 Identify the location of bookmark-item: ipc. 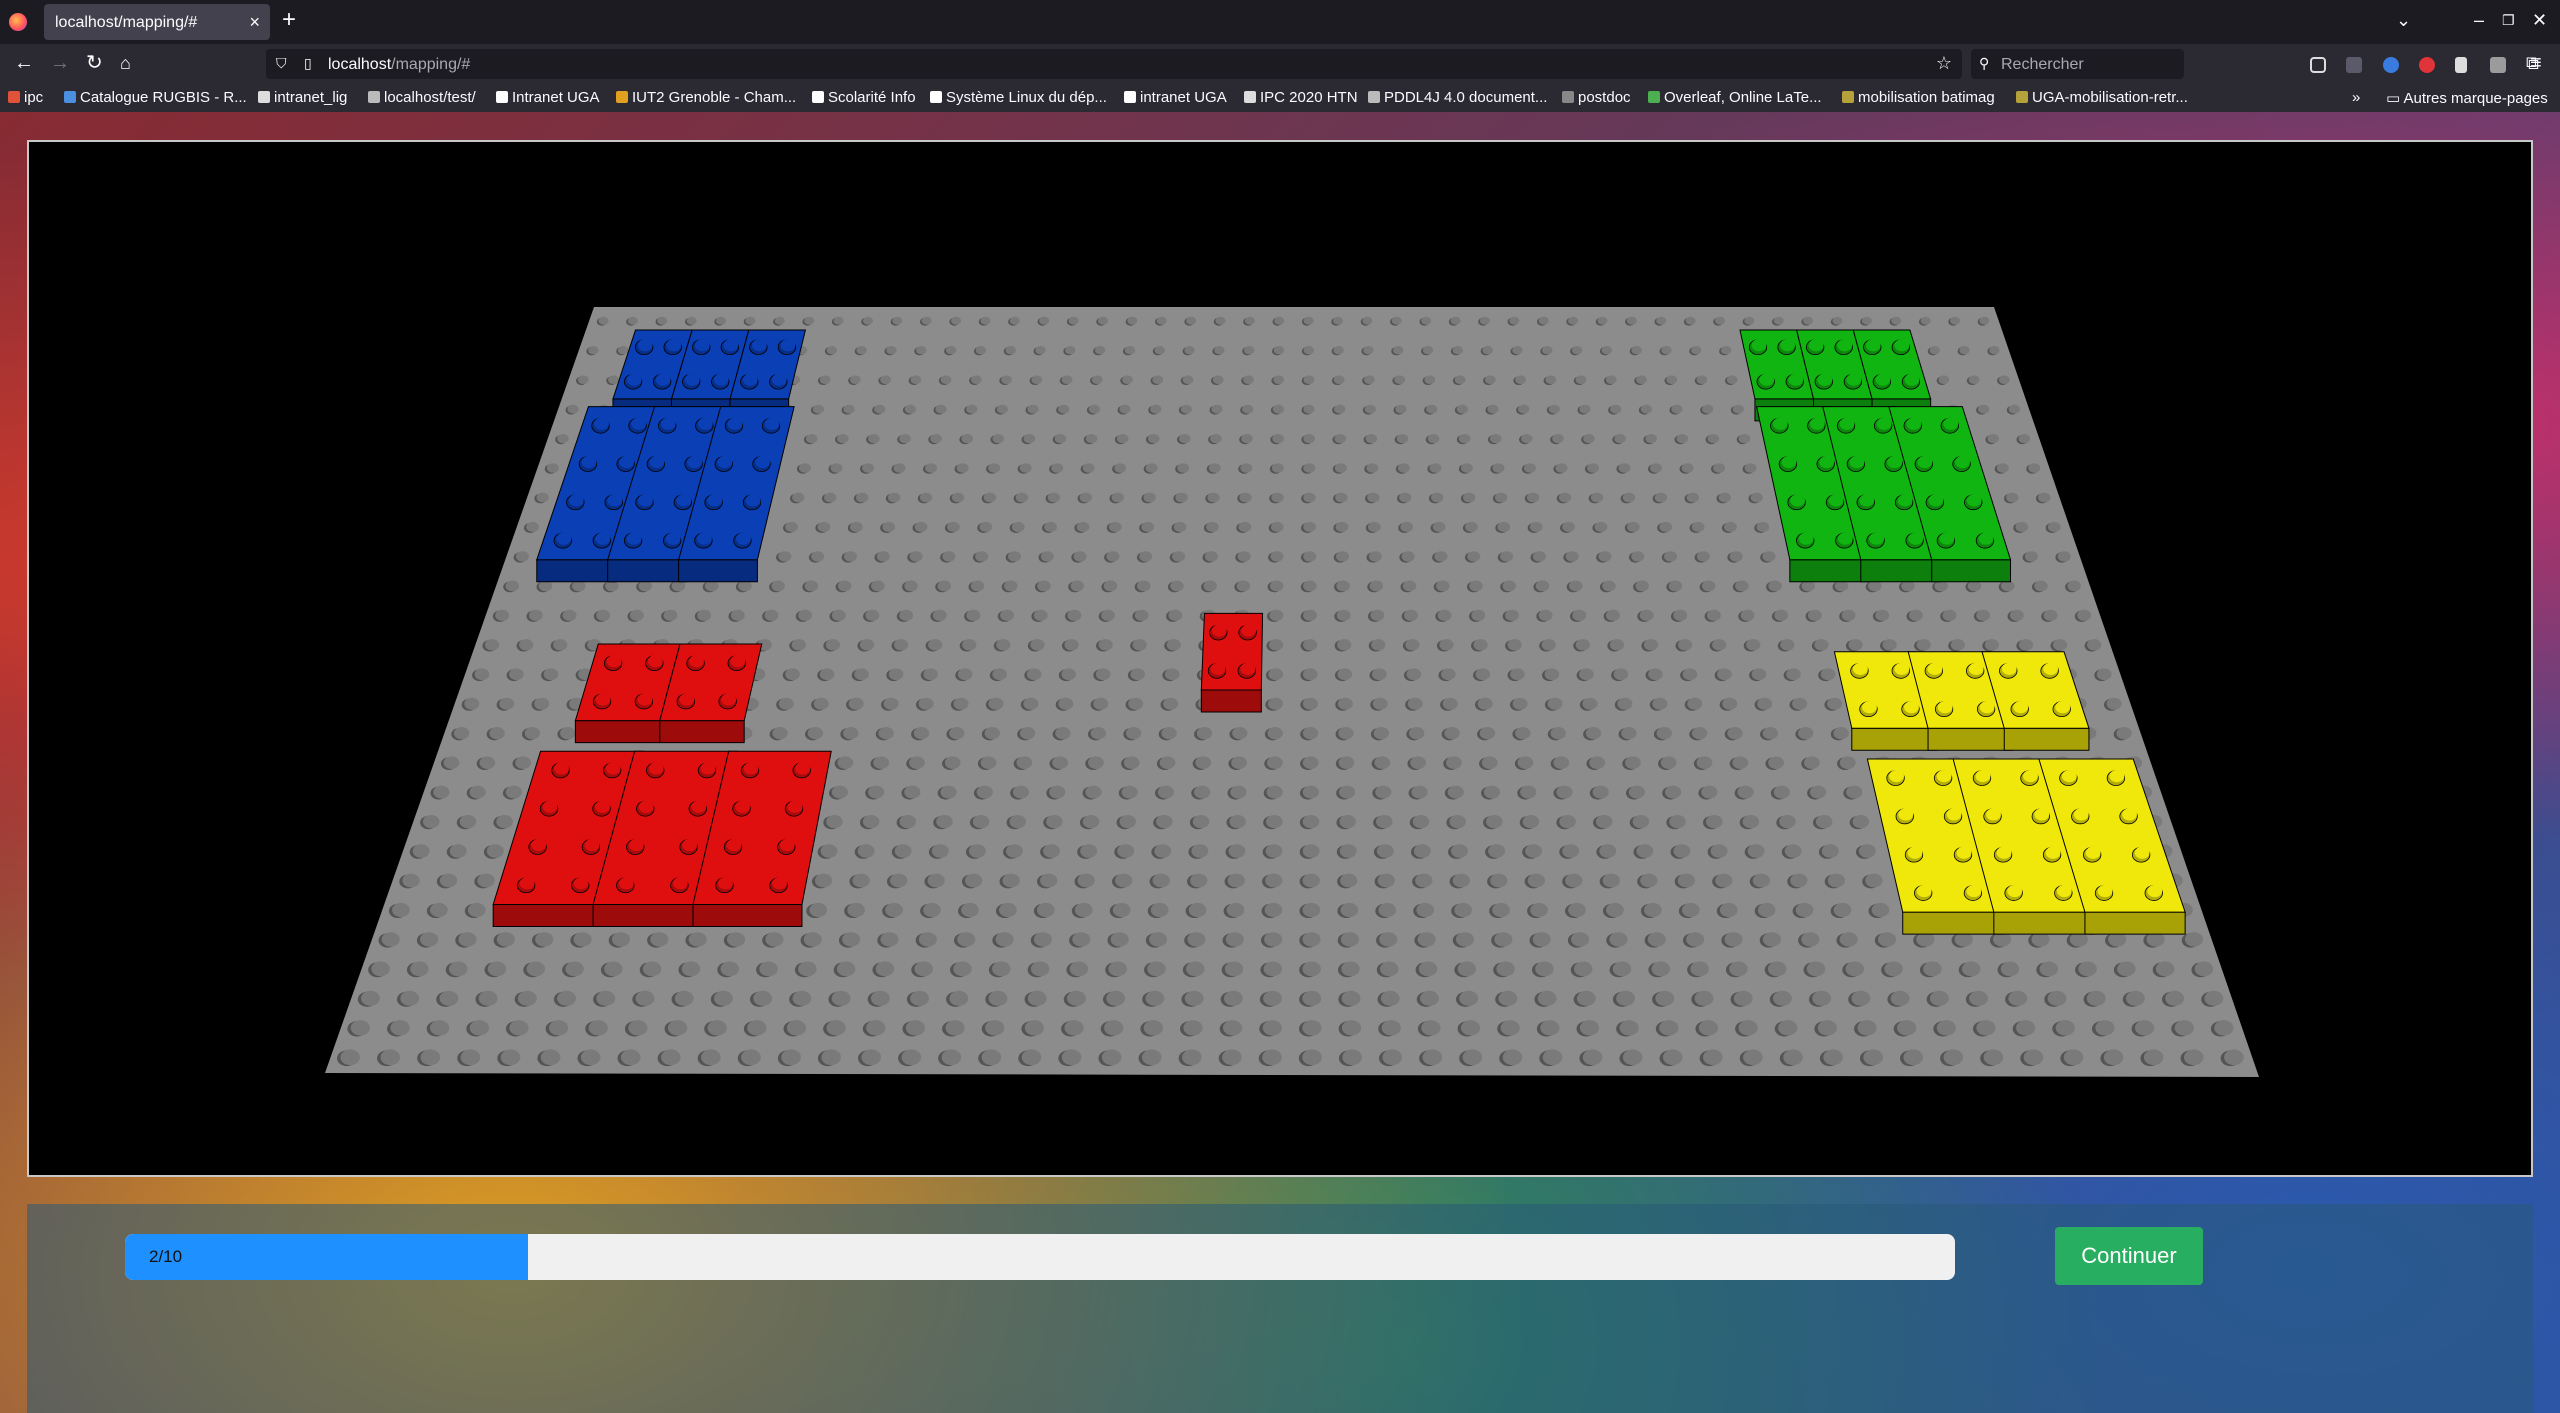
(25, 97).